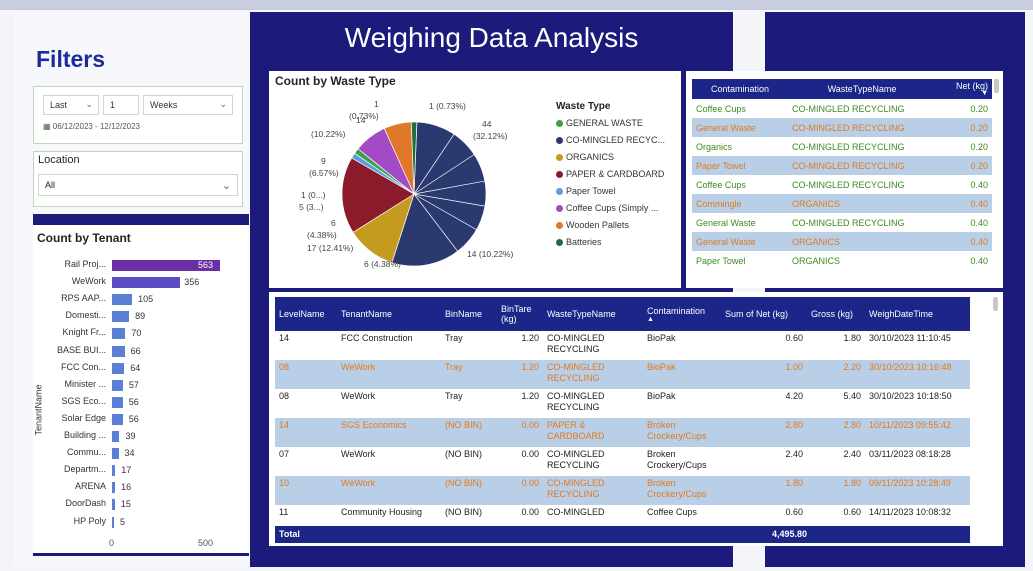  Describe the element at coordinates (469, 314) in the screenshot. I see `col-bin: BinName` at that location.